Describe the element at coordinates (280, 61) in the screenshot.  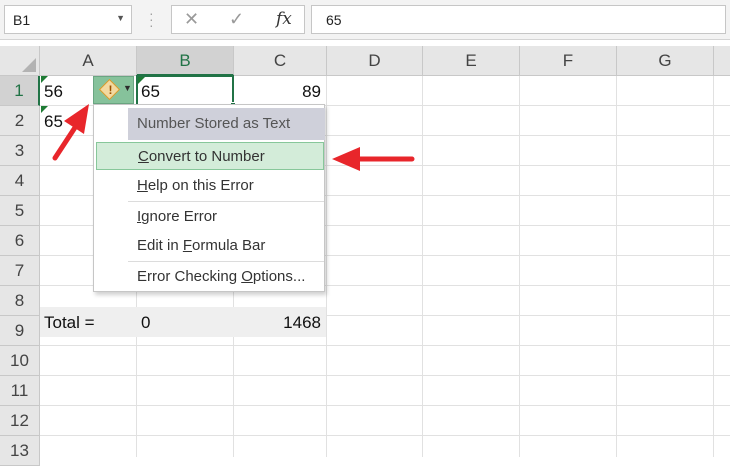
I see `column-header-c: C` at that location.